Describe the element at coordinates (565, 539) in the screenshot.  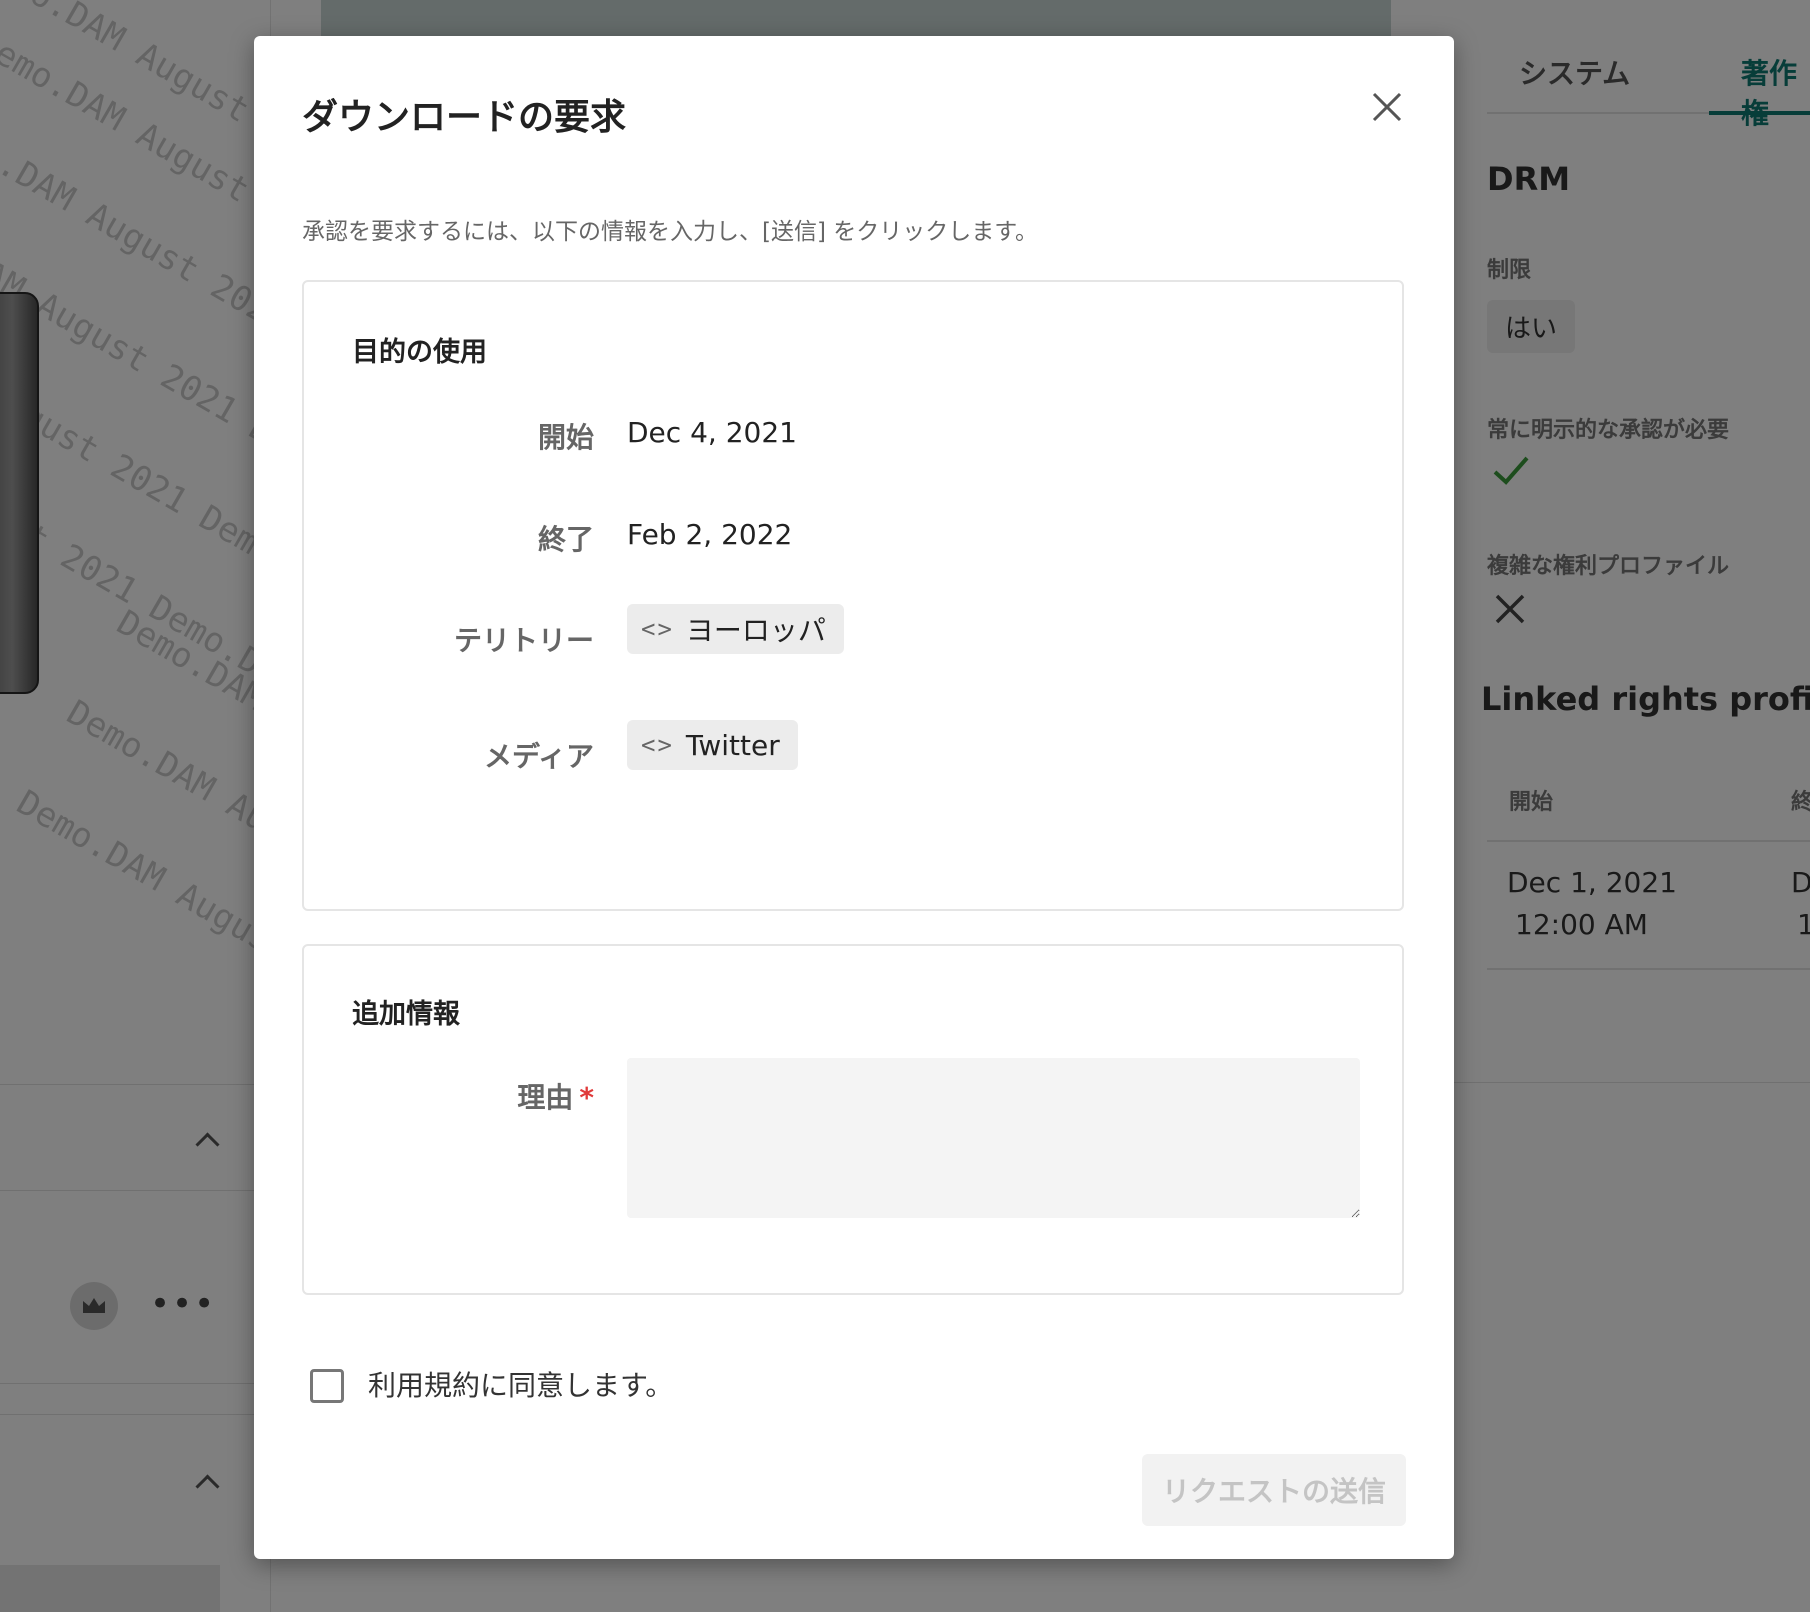
I see `end-label: 終了` at that location.